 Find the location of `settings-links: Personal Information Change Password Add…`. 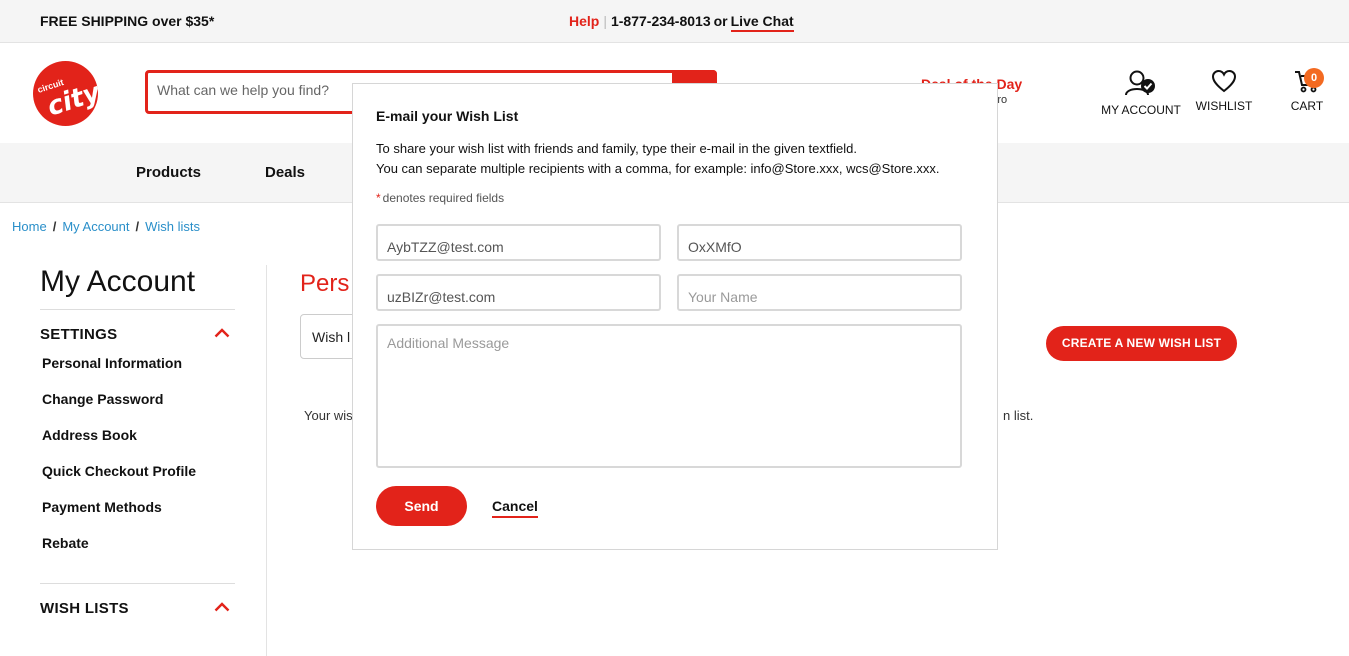

settings-links: Personal Information Change Password Add… is located at coordinates (137, 463).